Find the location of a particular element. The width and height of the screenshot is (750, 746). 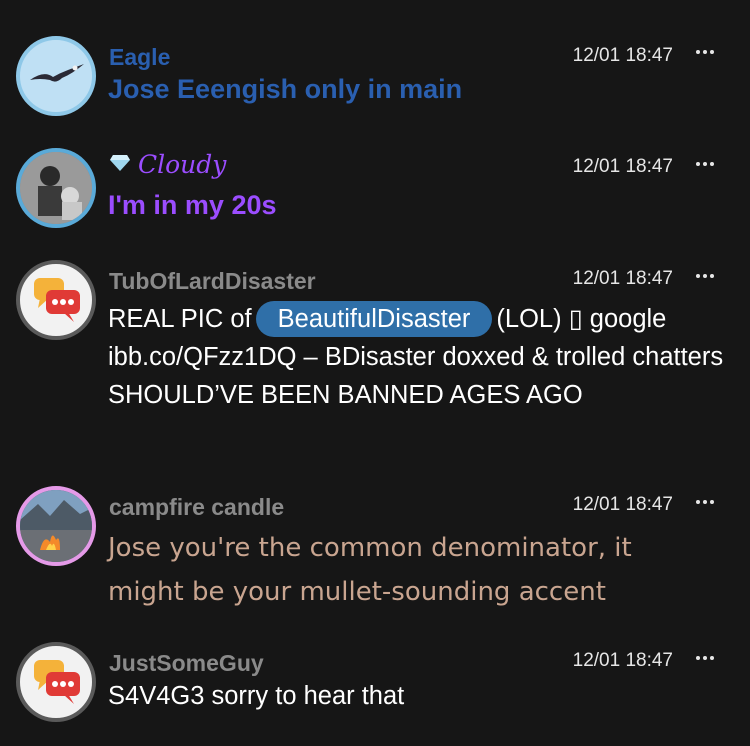

username: TubOfLardDisaster is located at coordinates (212, 281).